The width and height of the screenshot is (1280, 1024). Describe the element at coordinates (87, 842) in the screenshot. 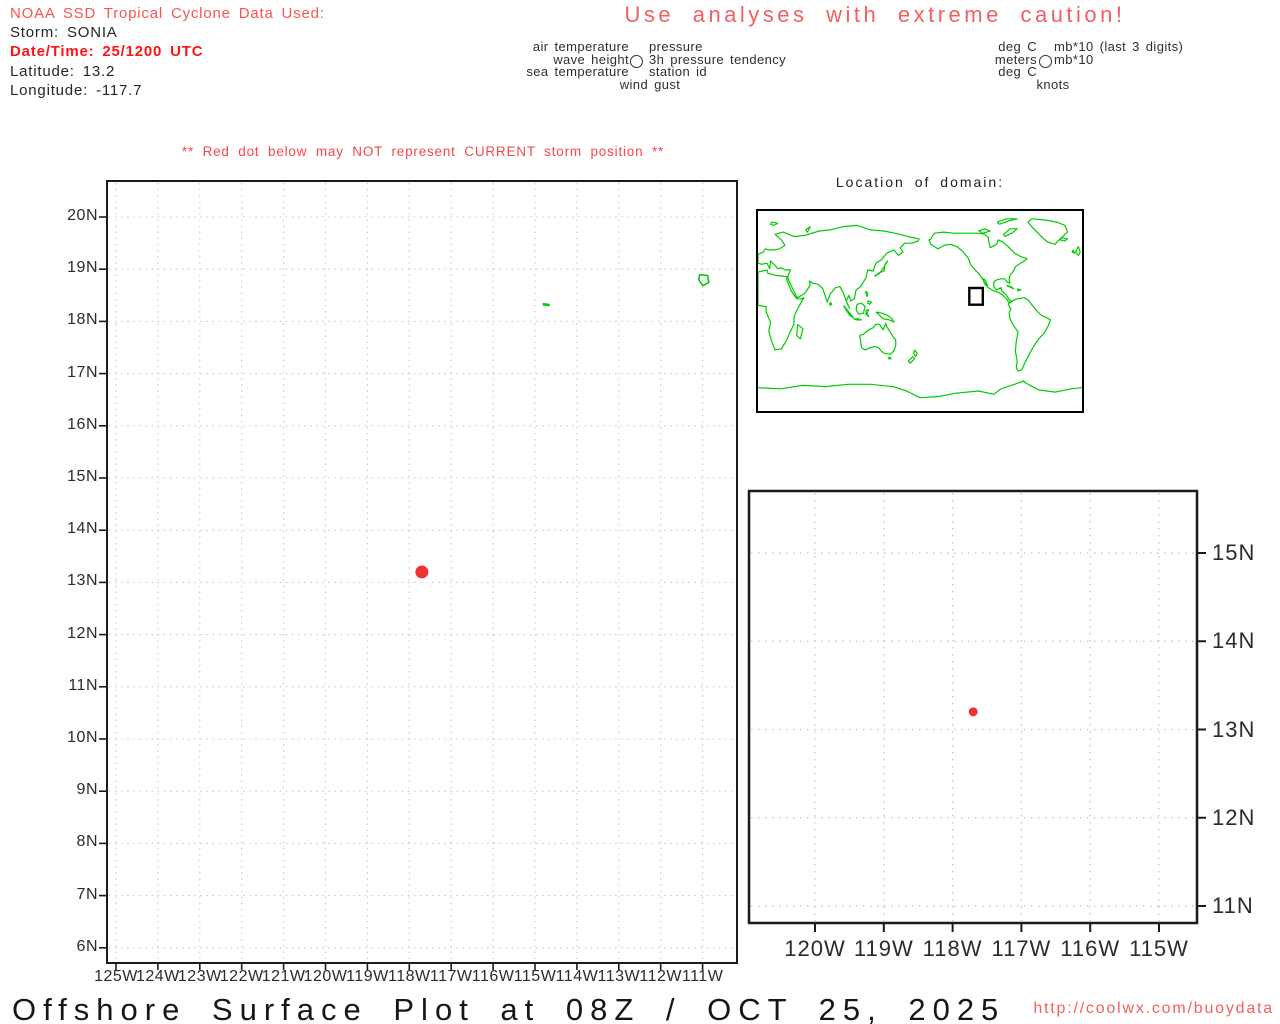

I see `y-tick-label: 8N` at that location.